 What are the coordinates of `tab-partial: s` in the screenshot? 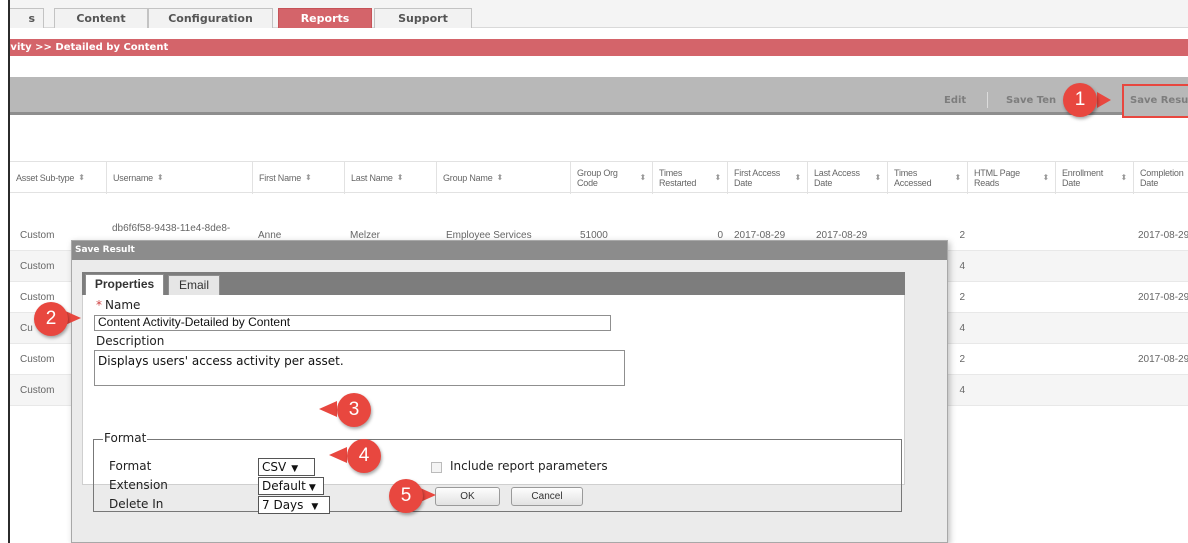 It's located at (27, 18).